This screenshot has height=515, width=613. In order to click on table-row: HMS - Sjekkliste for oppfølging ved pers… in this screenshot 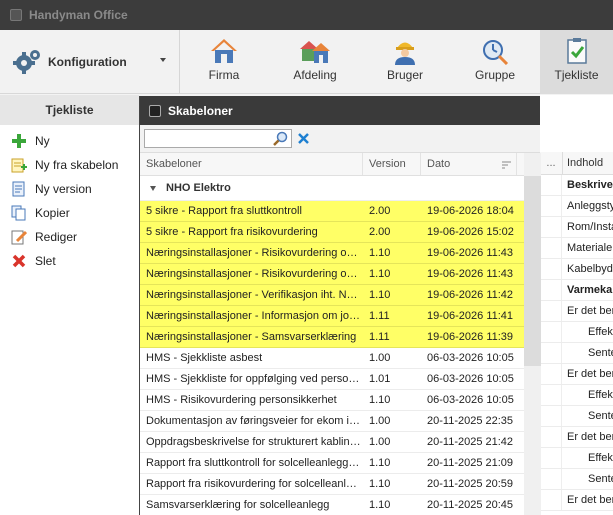, I will do `click(332, 379)`.